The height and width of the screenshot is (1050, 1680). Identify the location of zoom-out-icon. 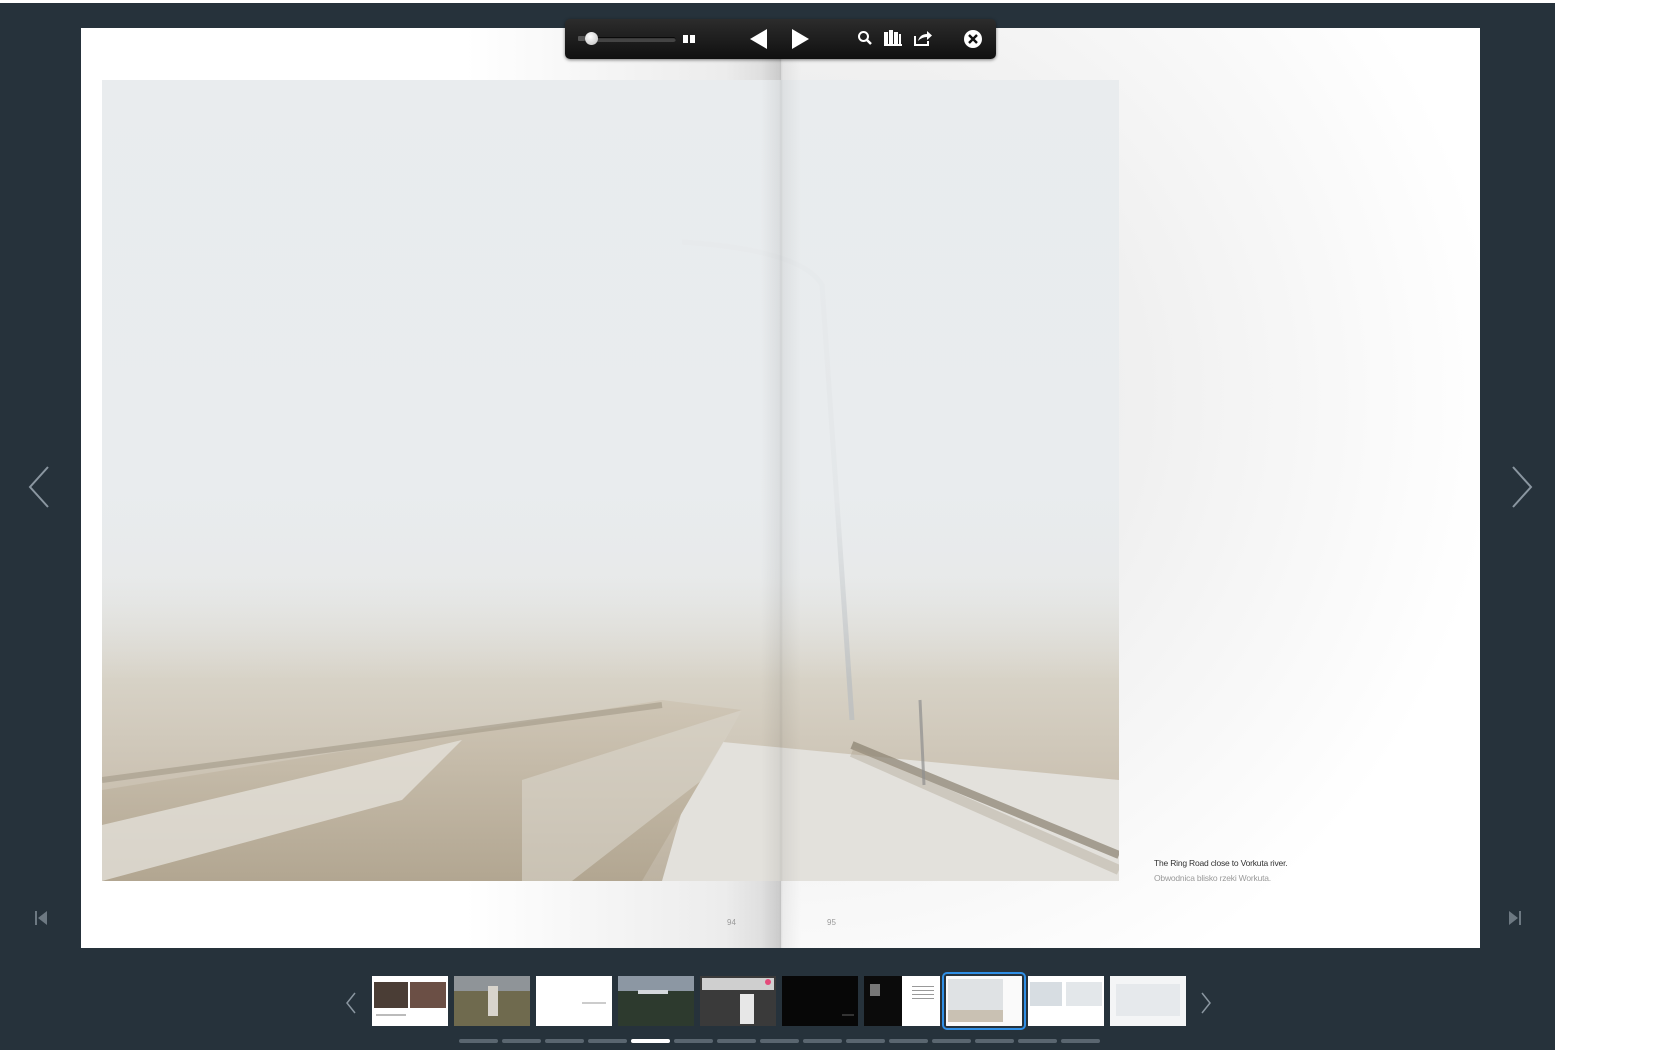
(581, 38).